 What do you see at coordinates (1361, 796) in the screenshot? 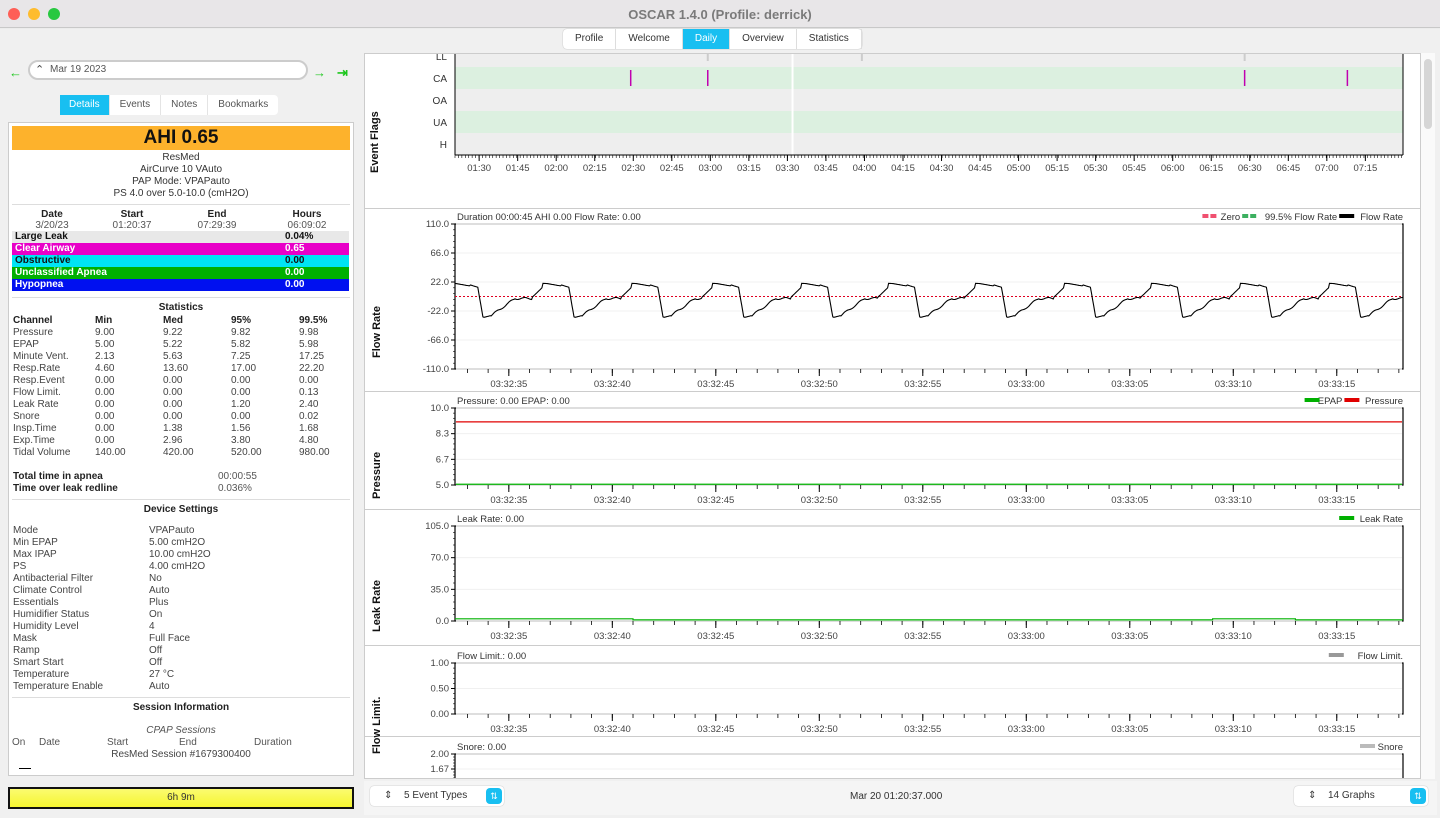
I see `graphs-select: ⇕ 14 Graphs ⇅` at bounding box center [1361, 796].